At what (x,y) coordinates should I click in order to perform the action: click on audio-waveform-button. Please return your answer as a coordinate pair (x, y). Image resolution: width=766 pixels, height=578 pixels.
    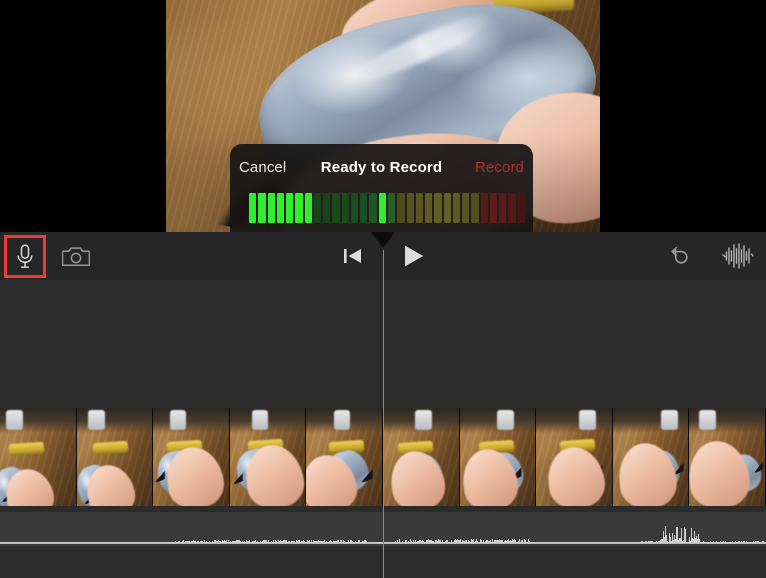
    Looking at the image, I should click on (738, 256).